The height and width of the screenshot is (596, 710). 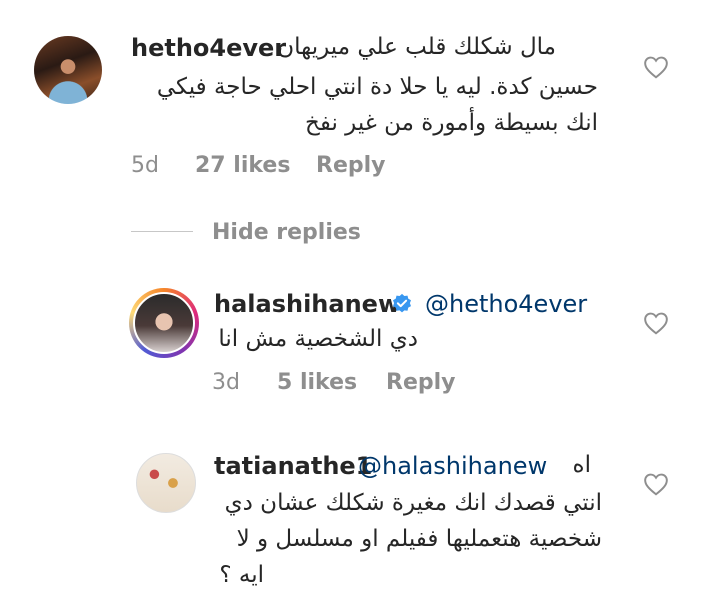 I want to click on avatar-hetho4ever, so click(x=68, y=70).